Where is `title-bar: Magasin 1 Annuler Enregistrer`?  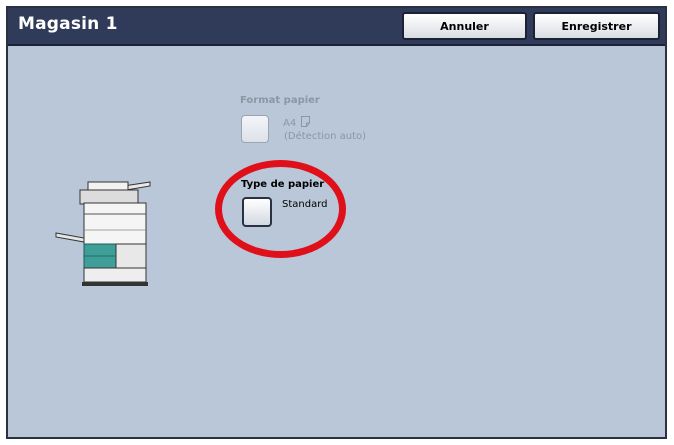 title-bar: Magasin 1 Annuler Enregistrer is located at coordinates (336, 27).